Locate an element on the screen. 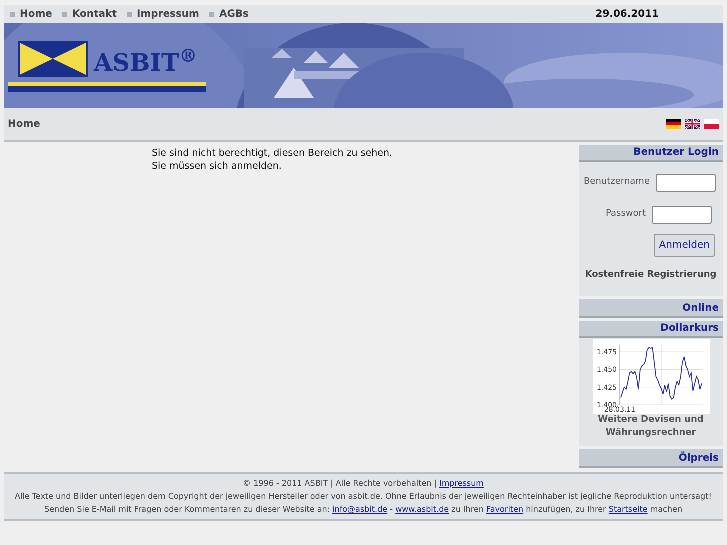 The image size is (727, 545). message-text: Sie sind nicht berechtigt, diesen Bereich zu sehen. is located at coordinates (273, 153).